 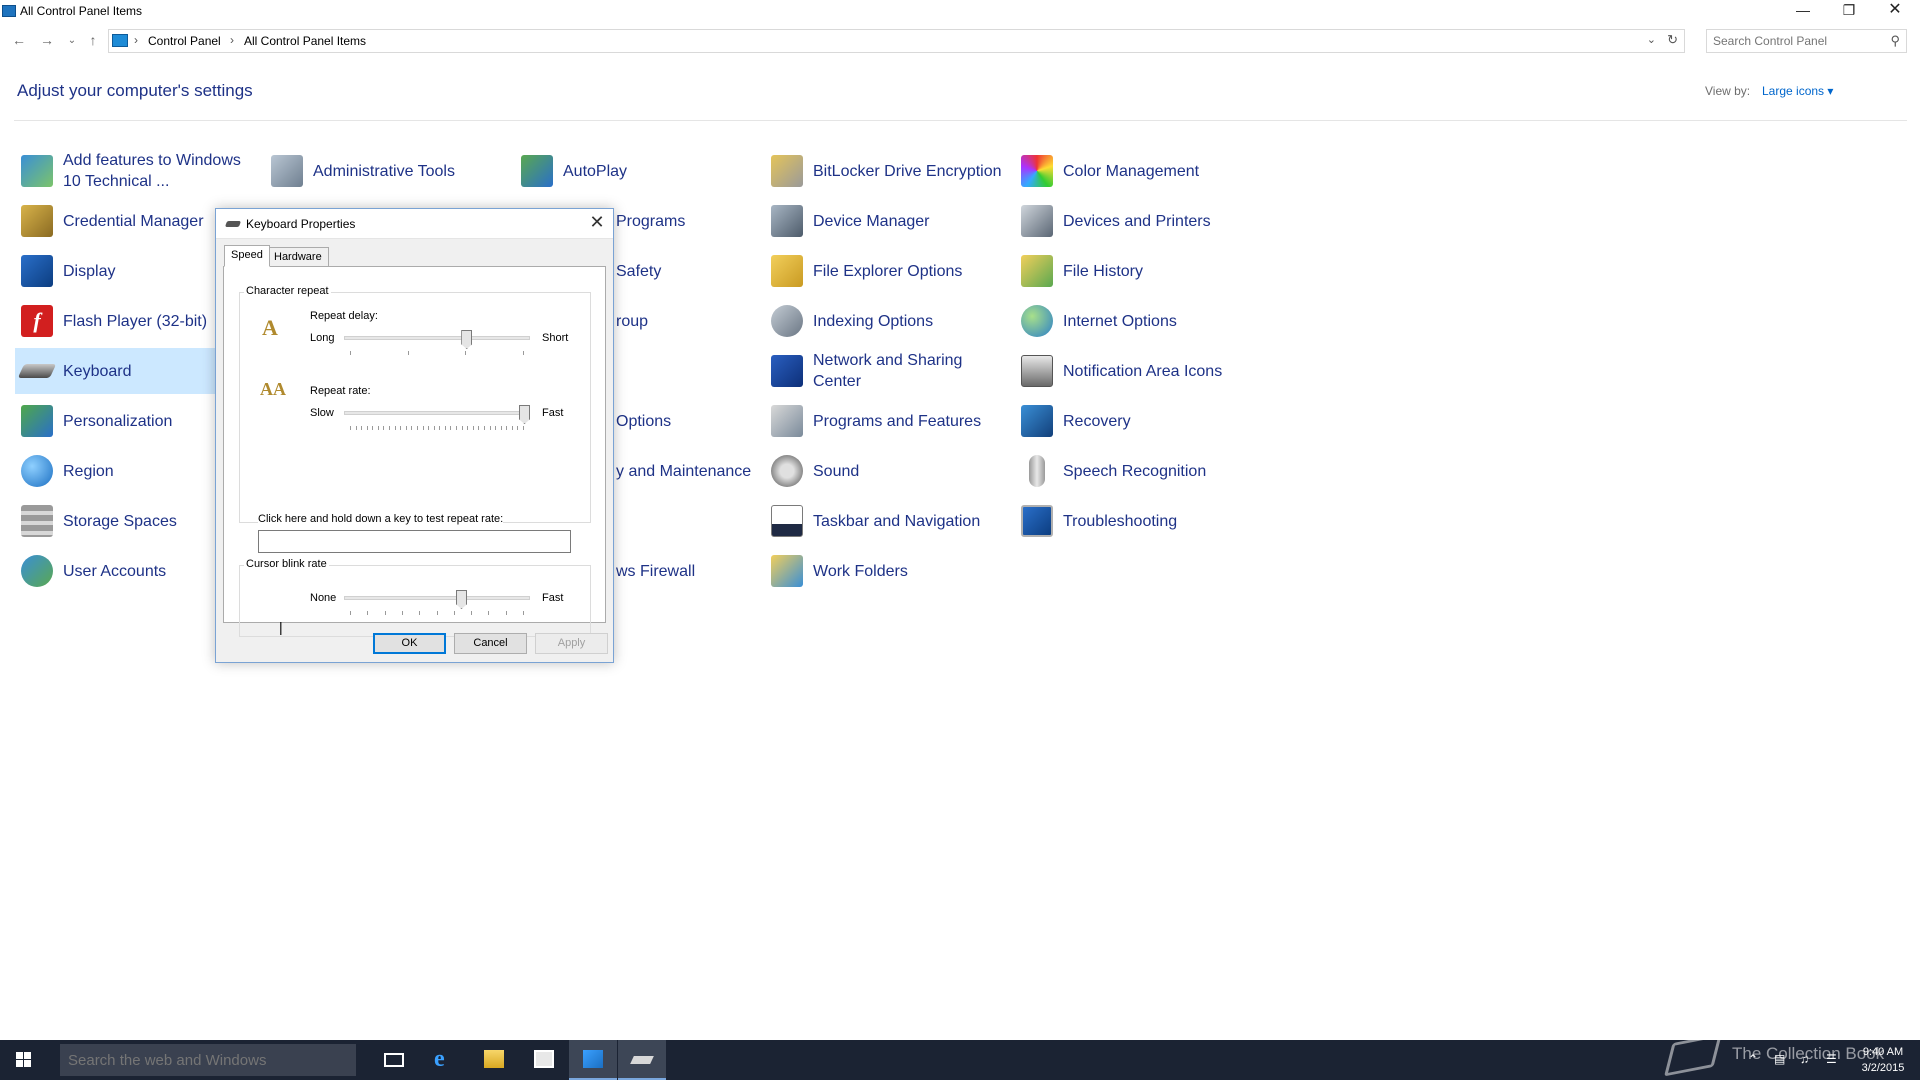 I want to click on network-sharing-icon, so click(x=787, y=371).